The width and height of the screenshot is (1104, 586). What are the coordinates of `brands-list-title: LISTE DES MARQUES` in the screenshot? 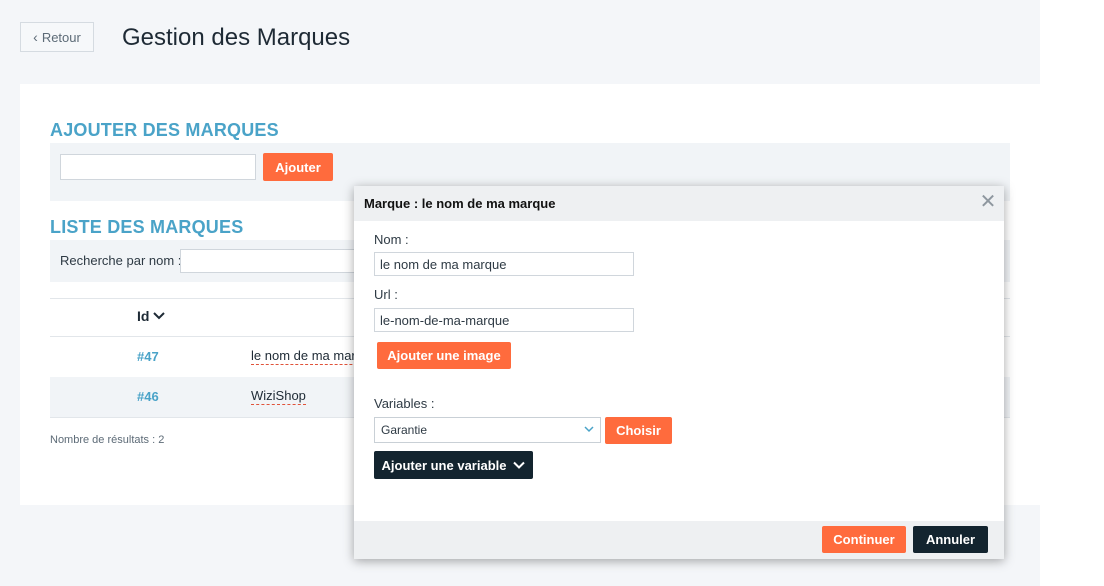 It's located at (147, 227).